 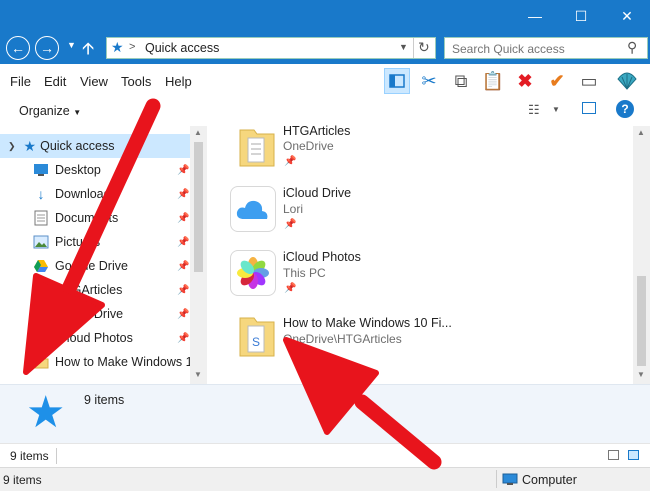 I want to click on copy-icon: ⧉, so click(x=461, y=80).